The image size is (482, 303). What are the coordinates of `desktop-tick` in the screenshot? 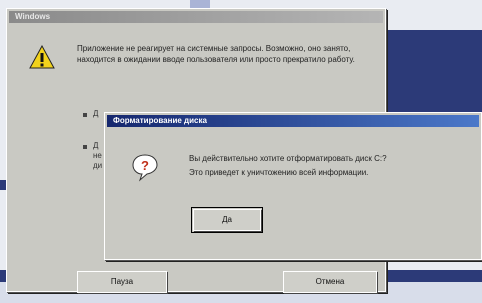 It's located at (3, 185).